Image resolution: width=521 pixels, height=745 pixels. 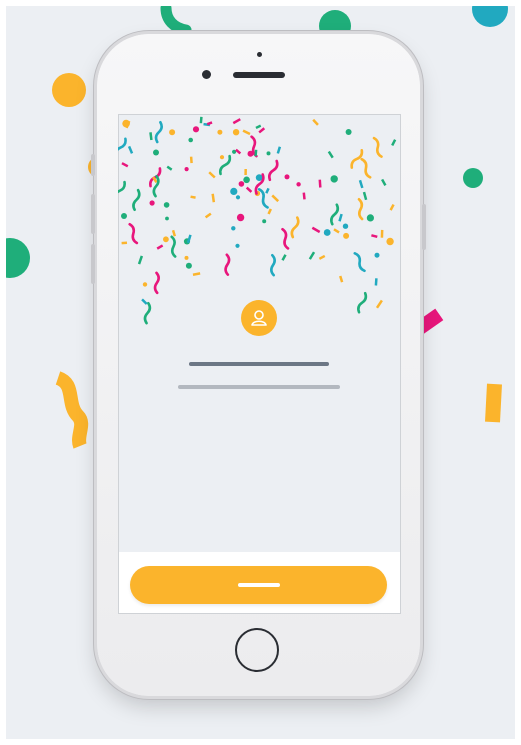 What do you see at coordinates (71, 410) in the screenshot?
I see `yellow-ribbon-left` at bounding box center [71, 410].